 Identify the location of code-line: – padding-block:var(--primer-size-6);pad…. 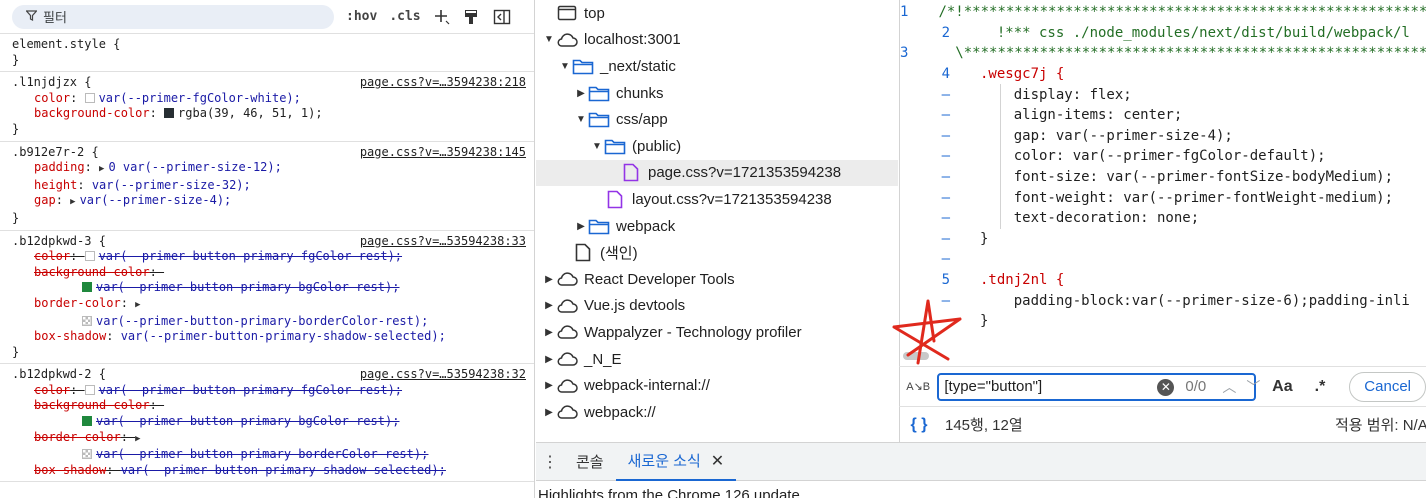
(1163, 300).